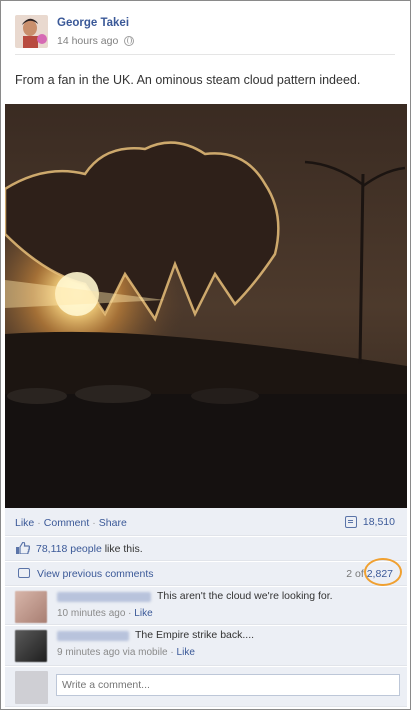 The width and height of the screenshot is (411, 710). What do you see at coordinates (31, 31) in the screenshot?
I see `author-avatar` at bounding box center [31, 31].